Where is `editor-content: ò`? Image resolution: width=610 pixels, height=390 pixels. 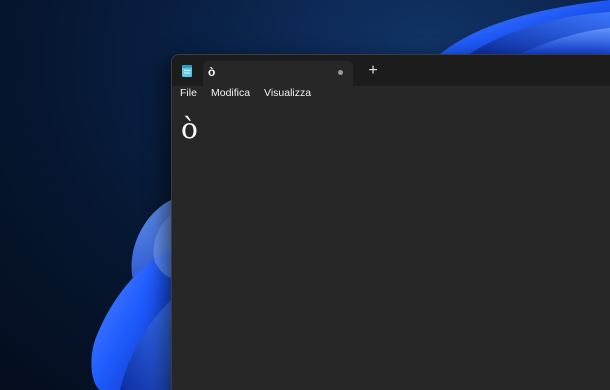 editor-content: ò is located at coordinates (189, 128).